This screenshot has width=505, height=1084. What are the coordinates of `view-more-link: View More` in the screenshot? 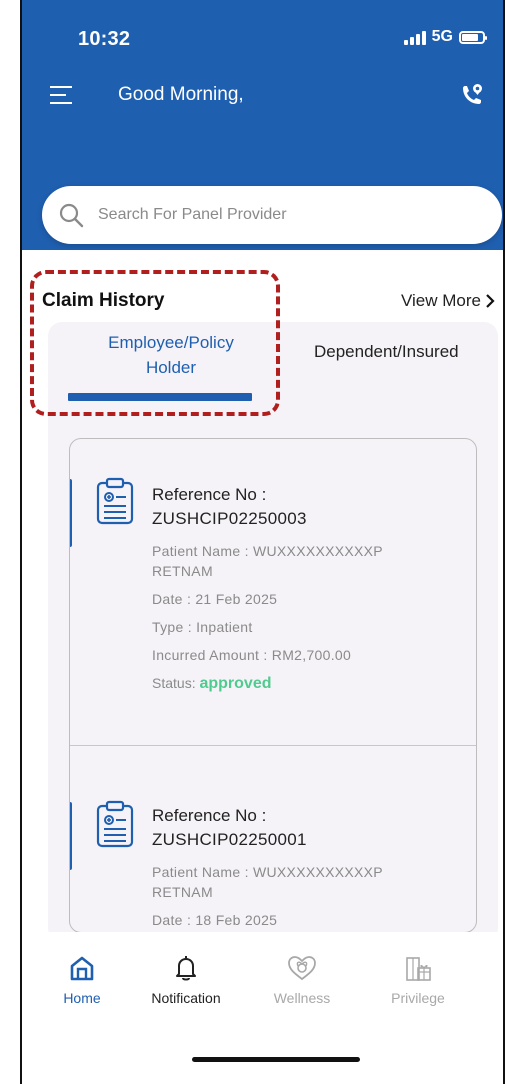 It's located at (448, 301).